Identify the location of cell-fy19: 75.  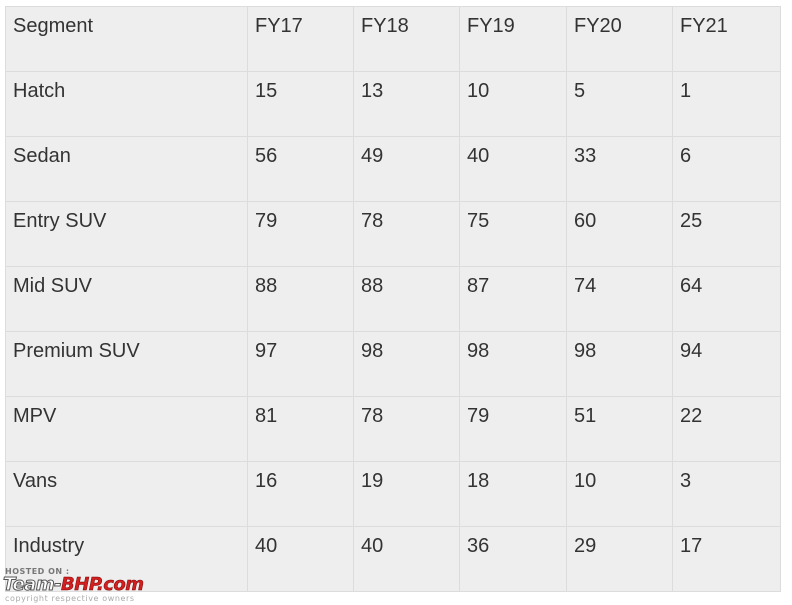
(513, 234).